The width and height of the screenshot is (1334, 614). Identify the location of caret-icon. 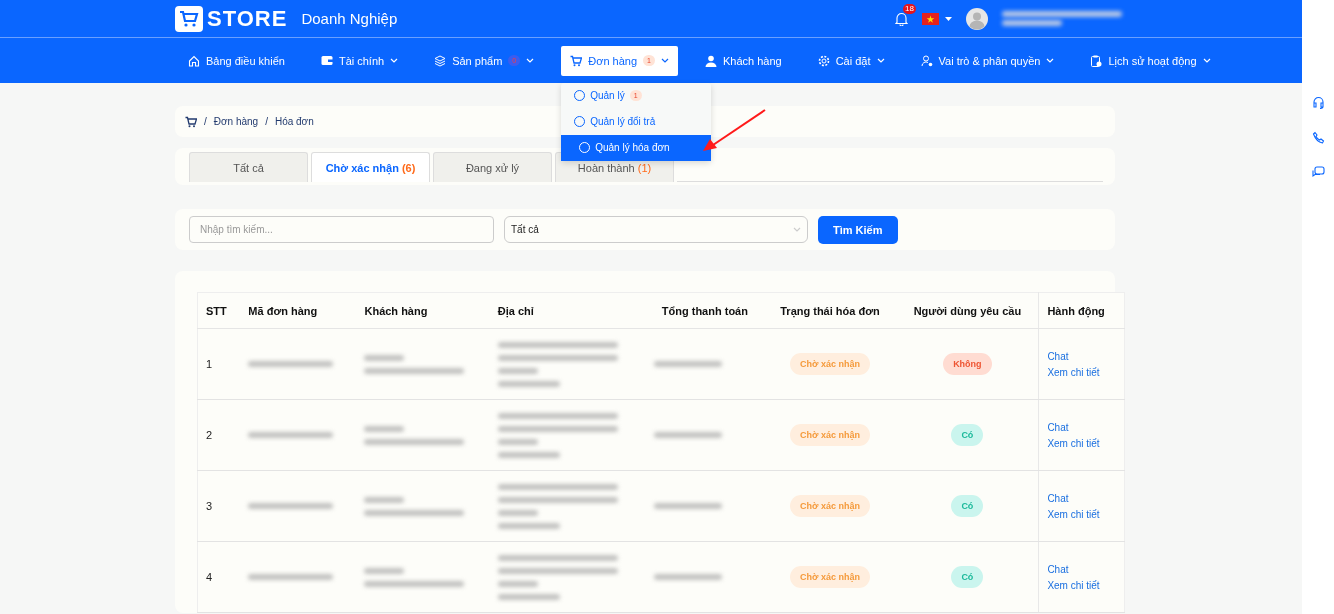
(948, 18).